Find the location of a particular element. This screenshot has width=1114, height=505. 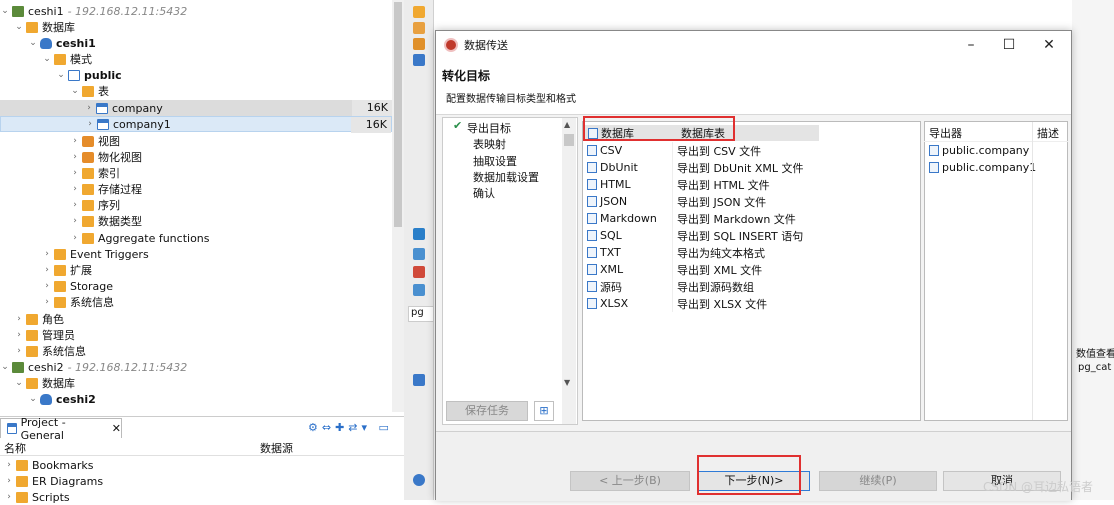

project-item-scripts: › Scripts is located at coordinates (202, 497).